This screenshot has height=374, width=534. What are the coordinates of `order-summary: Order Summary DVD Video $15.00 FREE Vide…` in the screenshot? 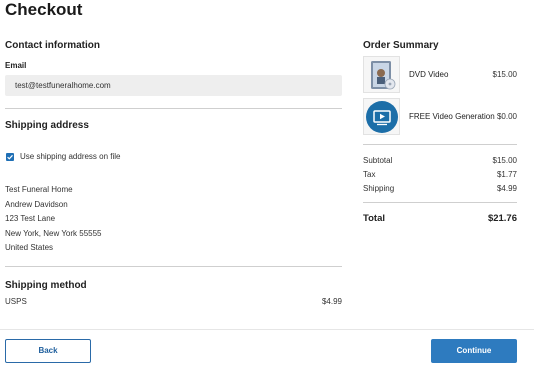 It's located at (440, 132).